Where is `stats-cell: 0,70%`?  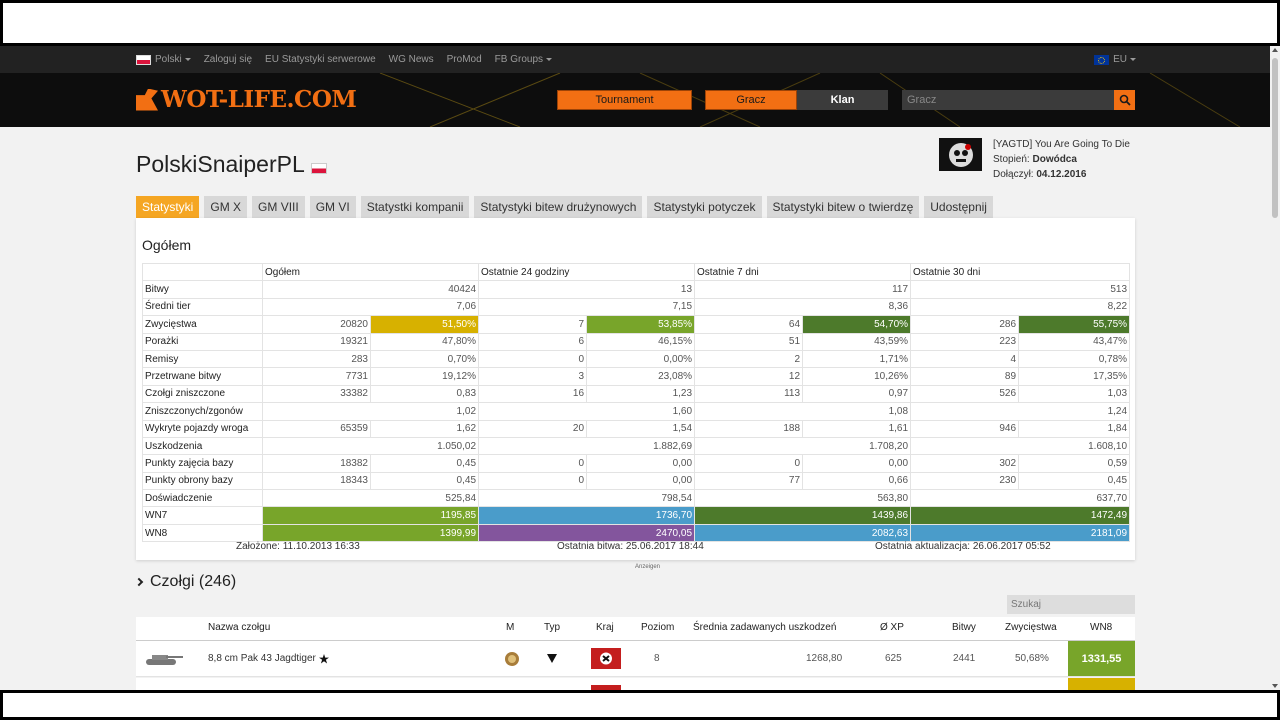
stats-cell: 0,70% is located at coordinates (424, 359).